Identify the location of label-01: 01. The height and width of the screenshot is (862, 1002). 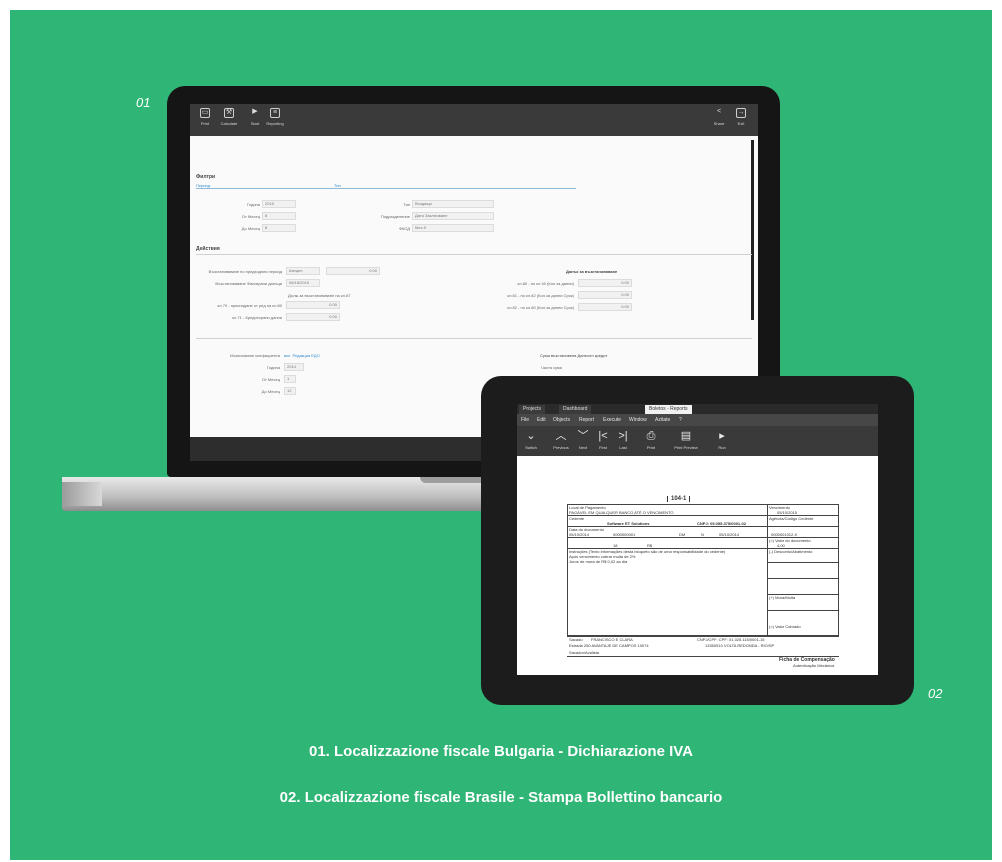
(143, 102).